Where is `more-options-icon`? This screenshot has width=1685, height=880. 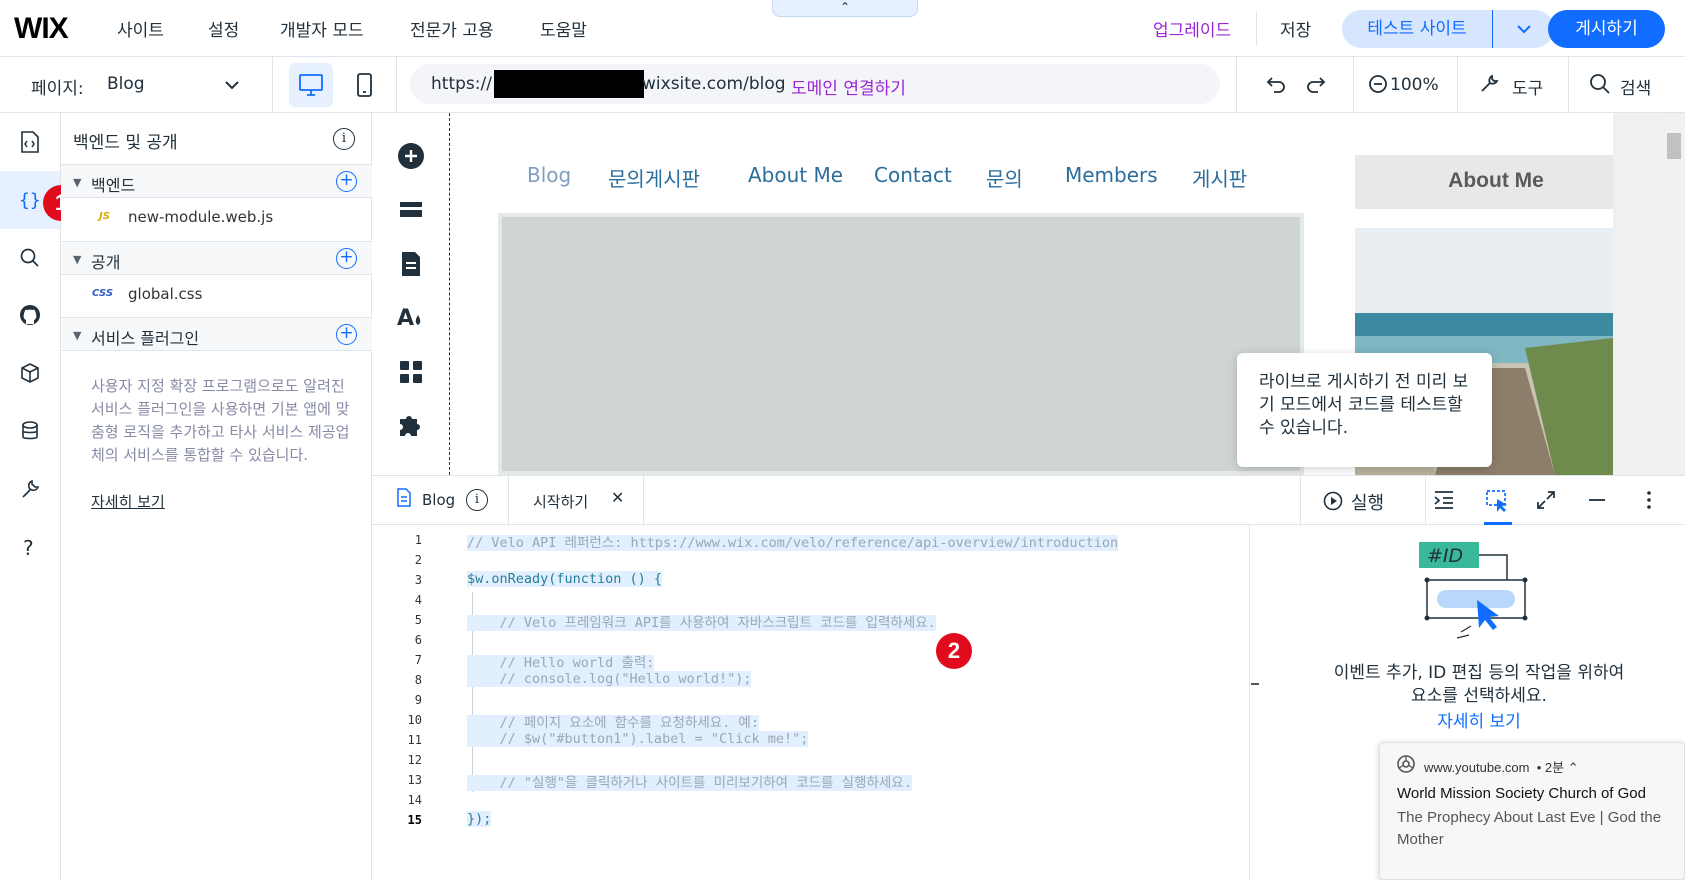 more-options-icon is located at coordinates (1649, 500).